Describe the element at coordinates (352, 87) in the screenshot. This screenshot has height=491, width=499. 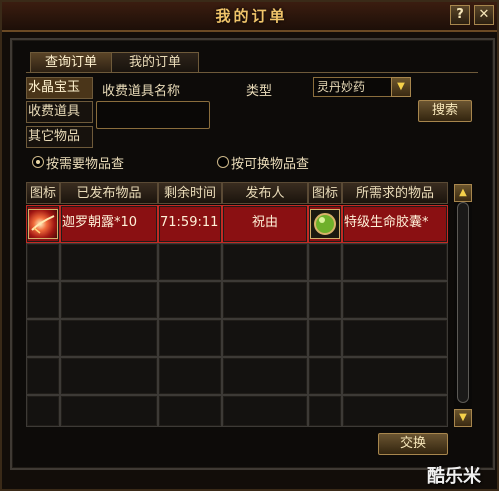
I see `type-select: 灵丹妙药` at that location.